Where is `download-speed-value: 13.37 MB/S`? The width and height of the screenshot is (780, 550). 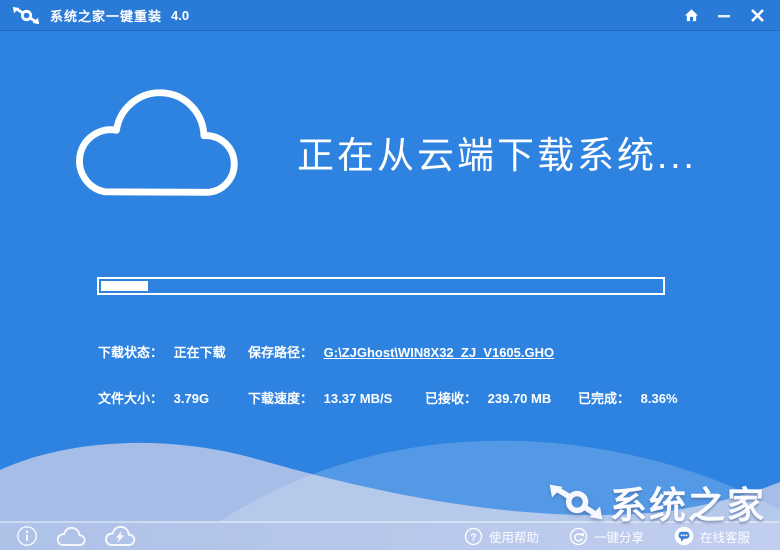 download-speed-value: 13.37 MB/S is located at coordinates (358, 398).